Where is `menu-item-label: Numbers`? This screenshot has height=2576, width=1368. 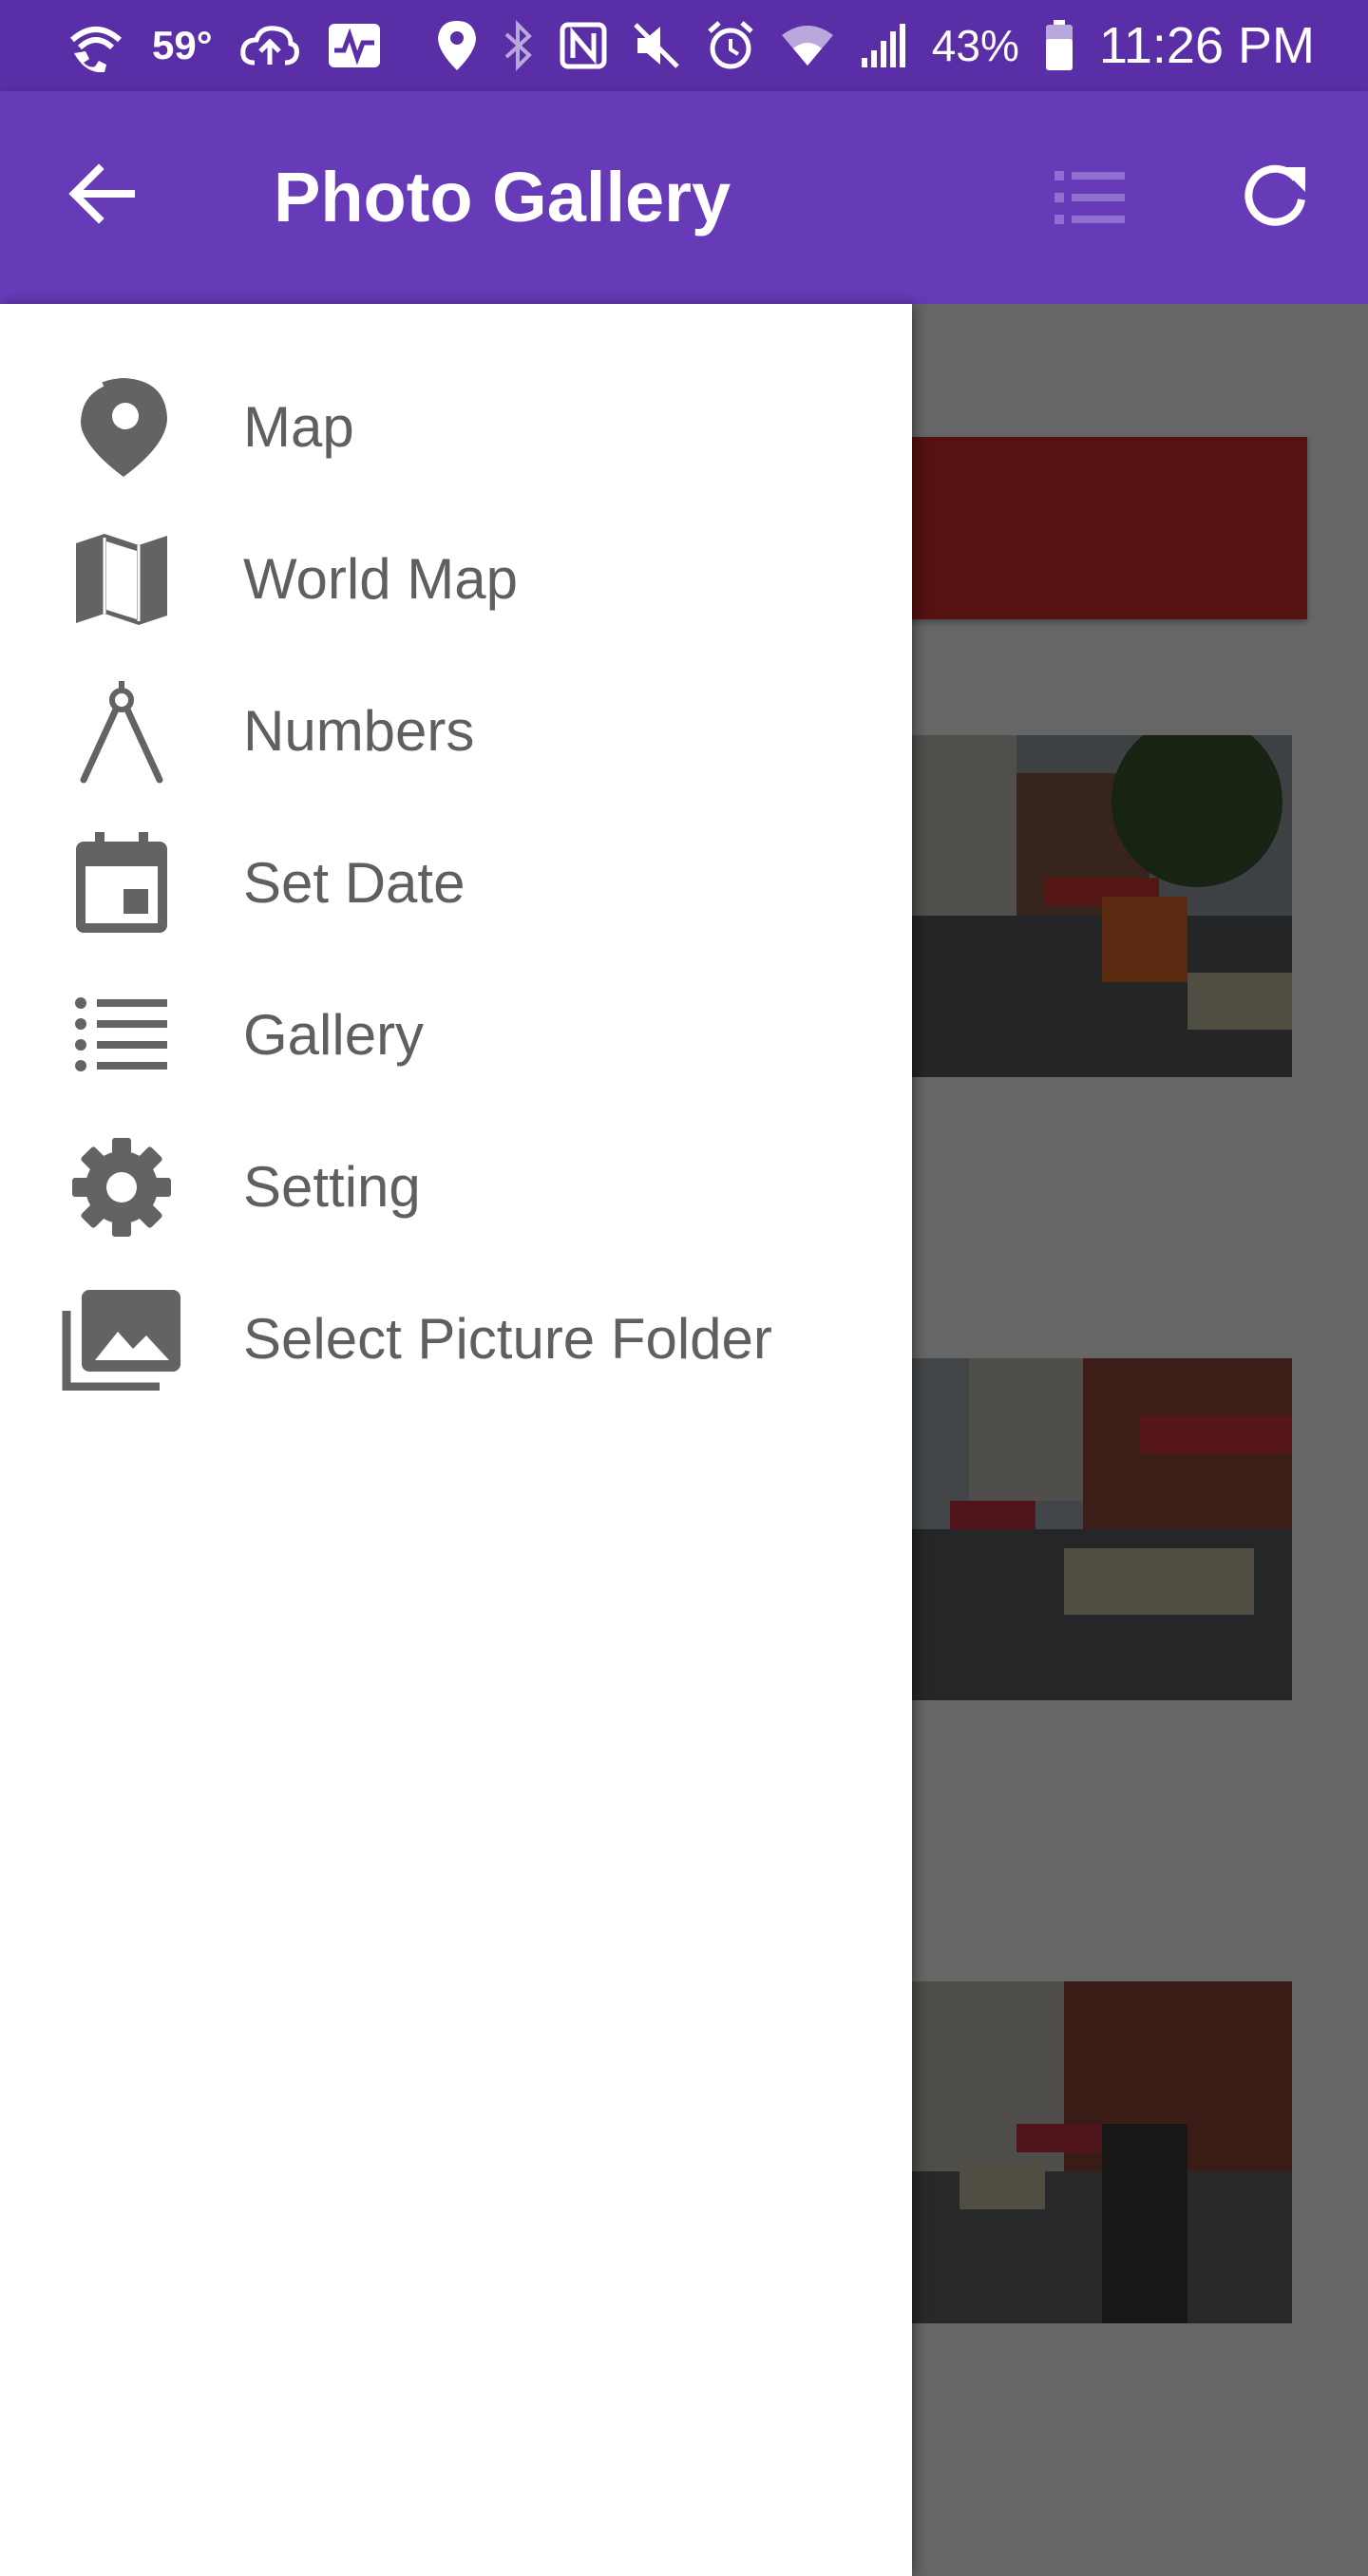
menu-item-label: Numbers is located at coordinates (359, 731).